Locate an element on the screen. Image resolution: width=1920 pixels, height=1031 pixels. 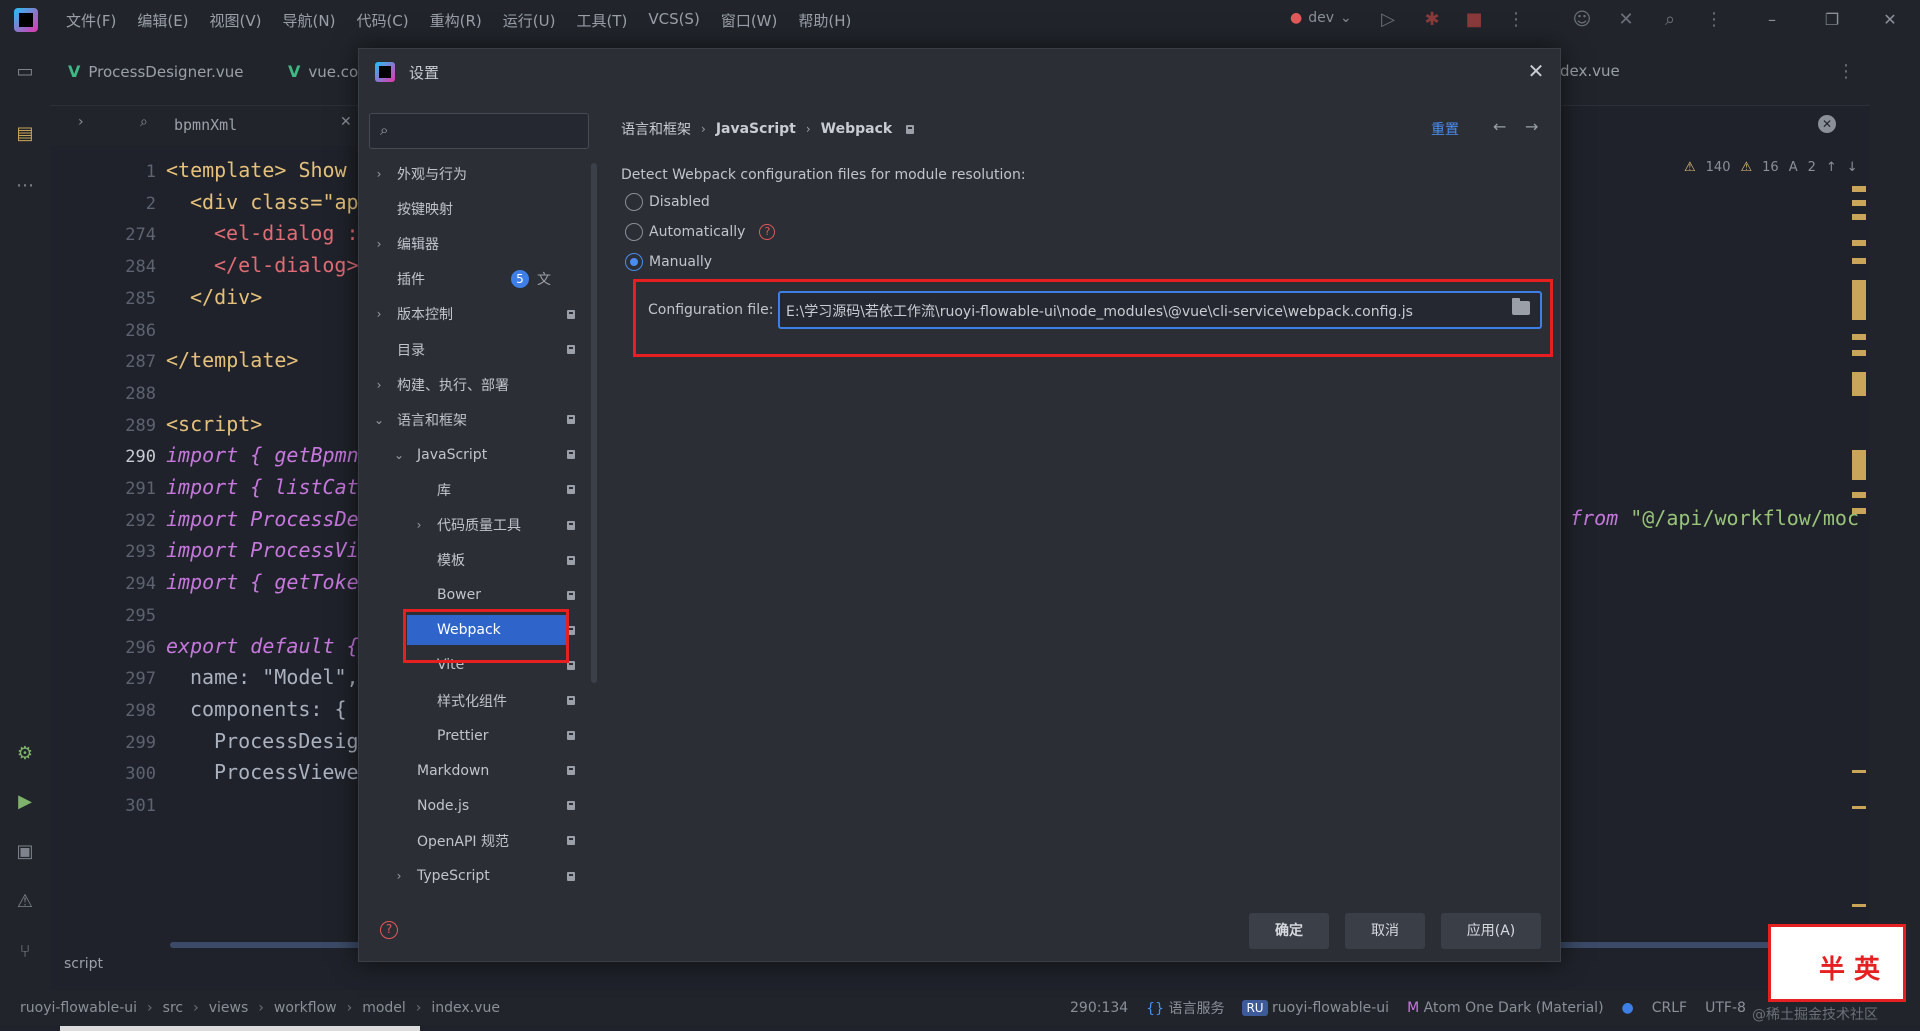
project-switcher: RU ruoyi-flowable-ui is located at coordinates (1315, 1008).